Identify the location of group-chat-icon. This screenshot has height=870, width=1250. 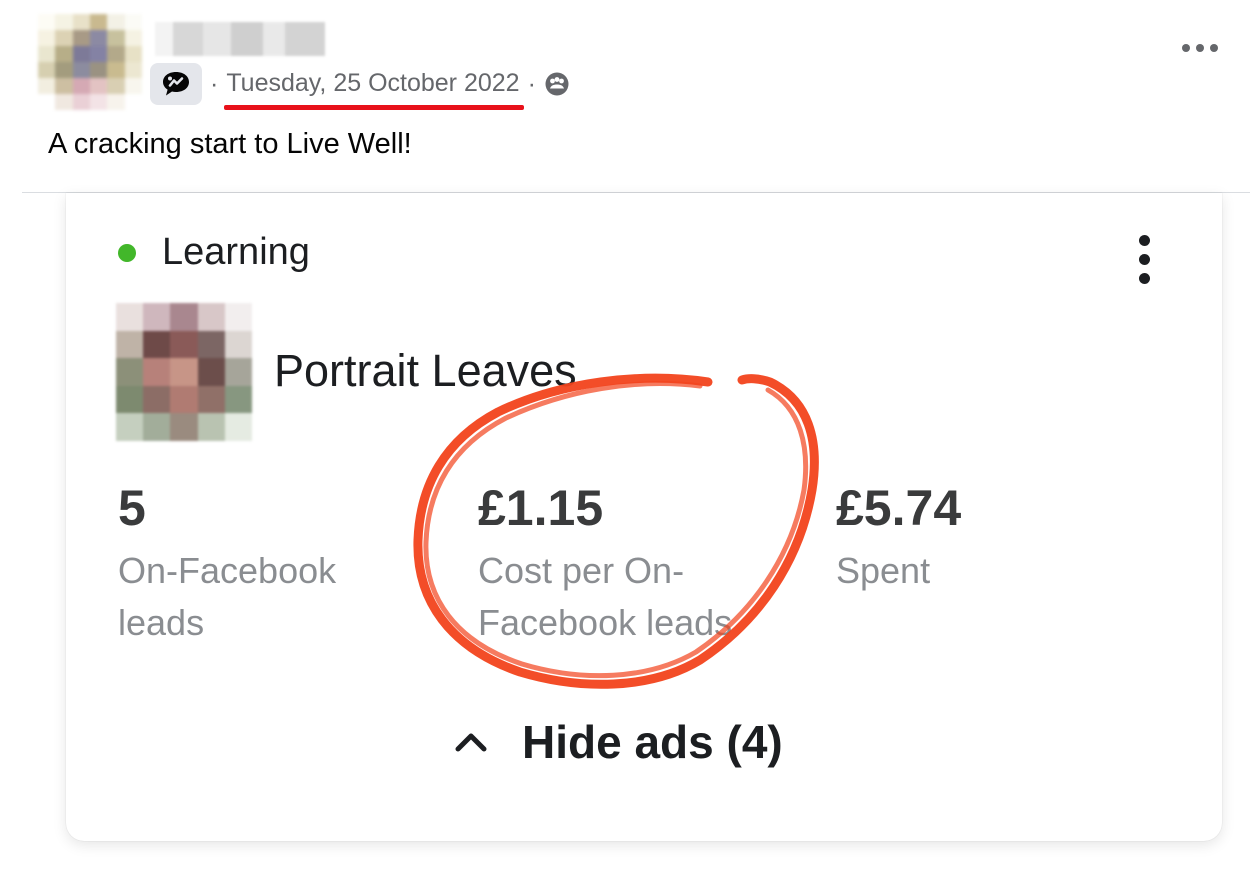
(176, 84).